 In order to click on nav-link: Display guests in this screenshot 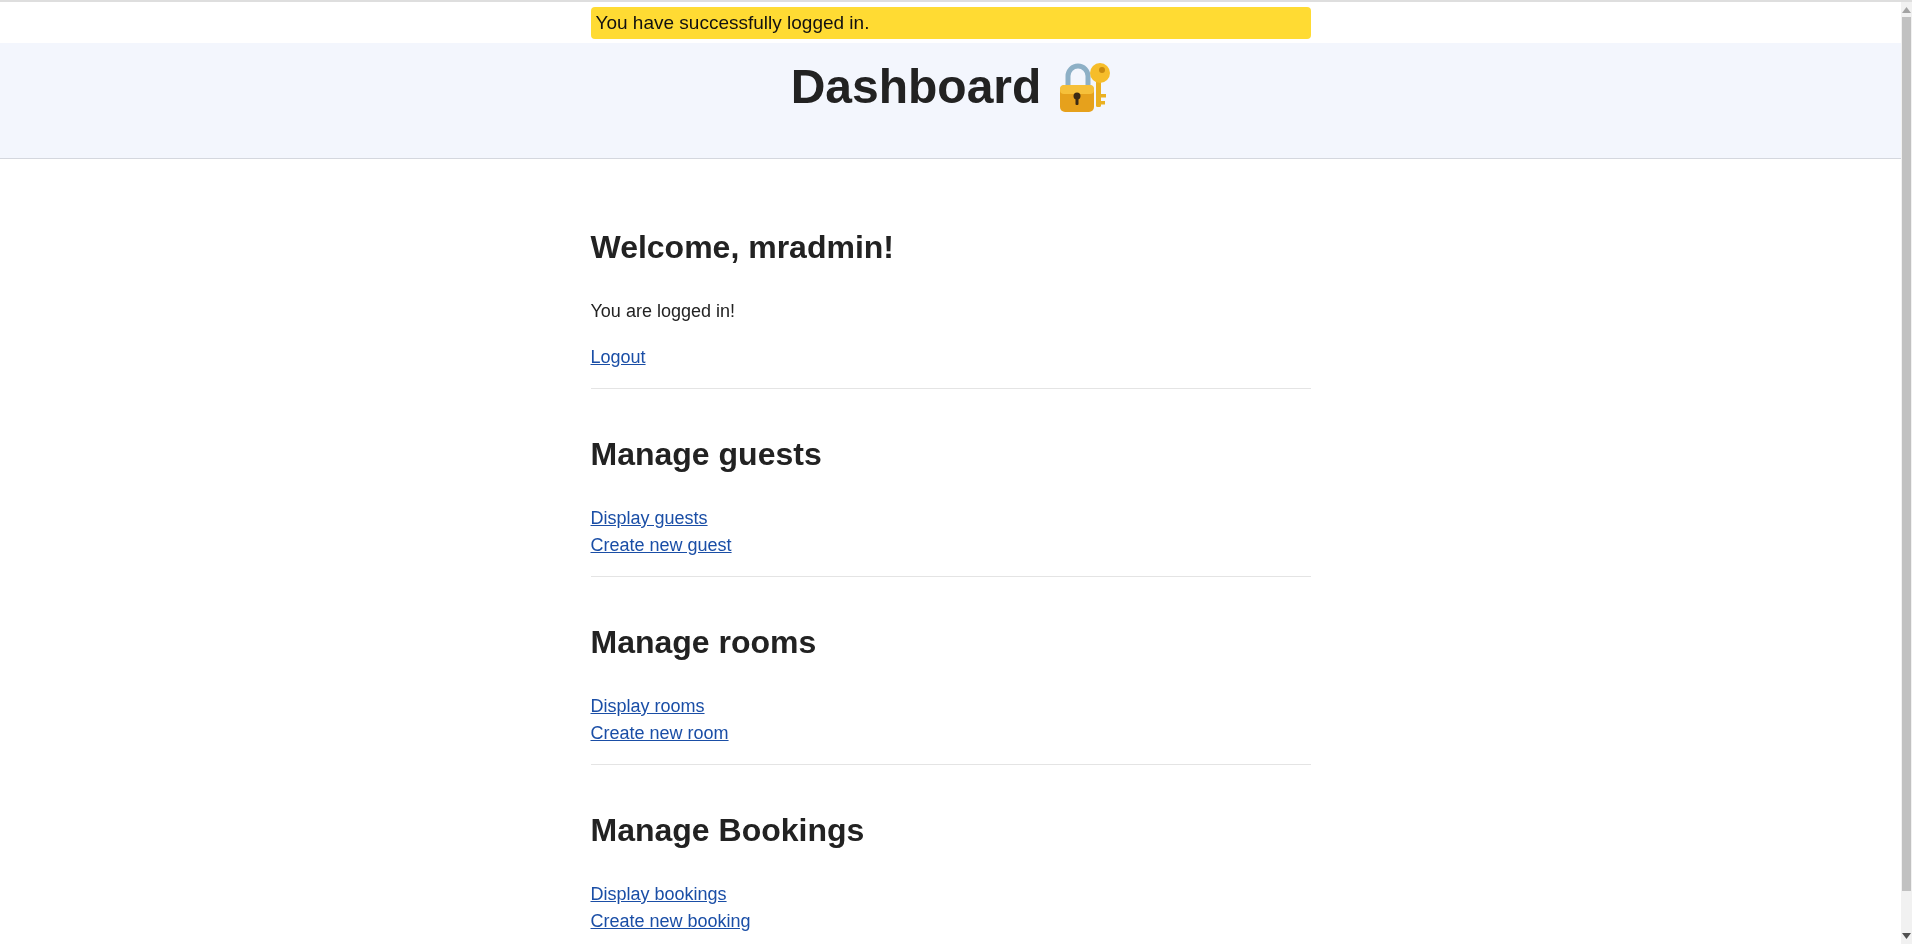, I will do `click(649, 518)`.